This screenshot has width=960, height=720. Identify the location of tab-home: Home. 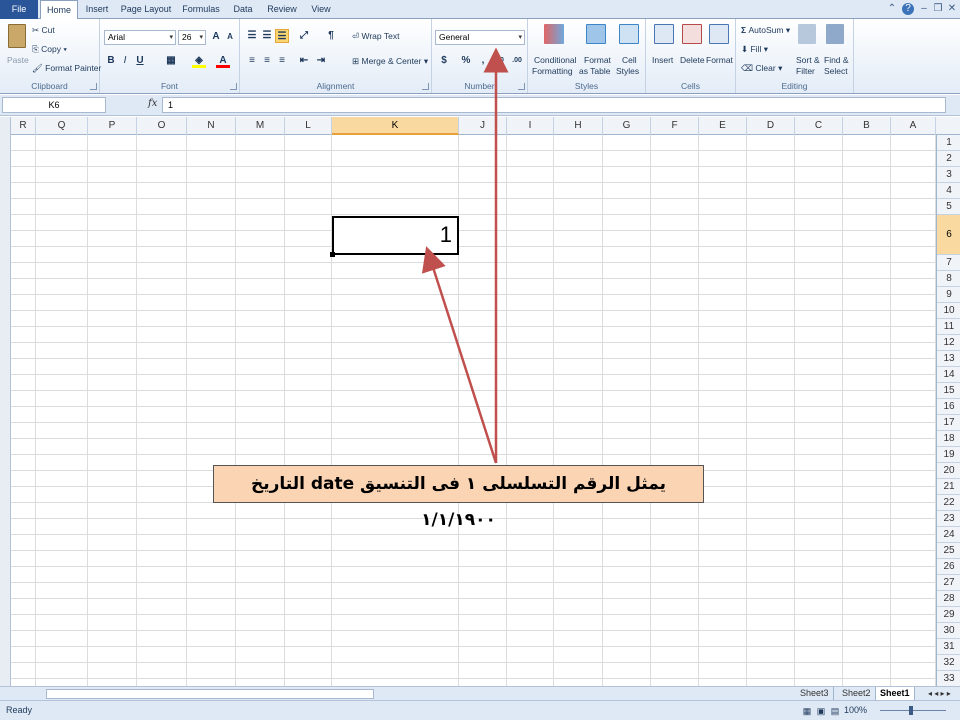
(59, 10).